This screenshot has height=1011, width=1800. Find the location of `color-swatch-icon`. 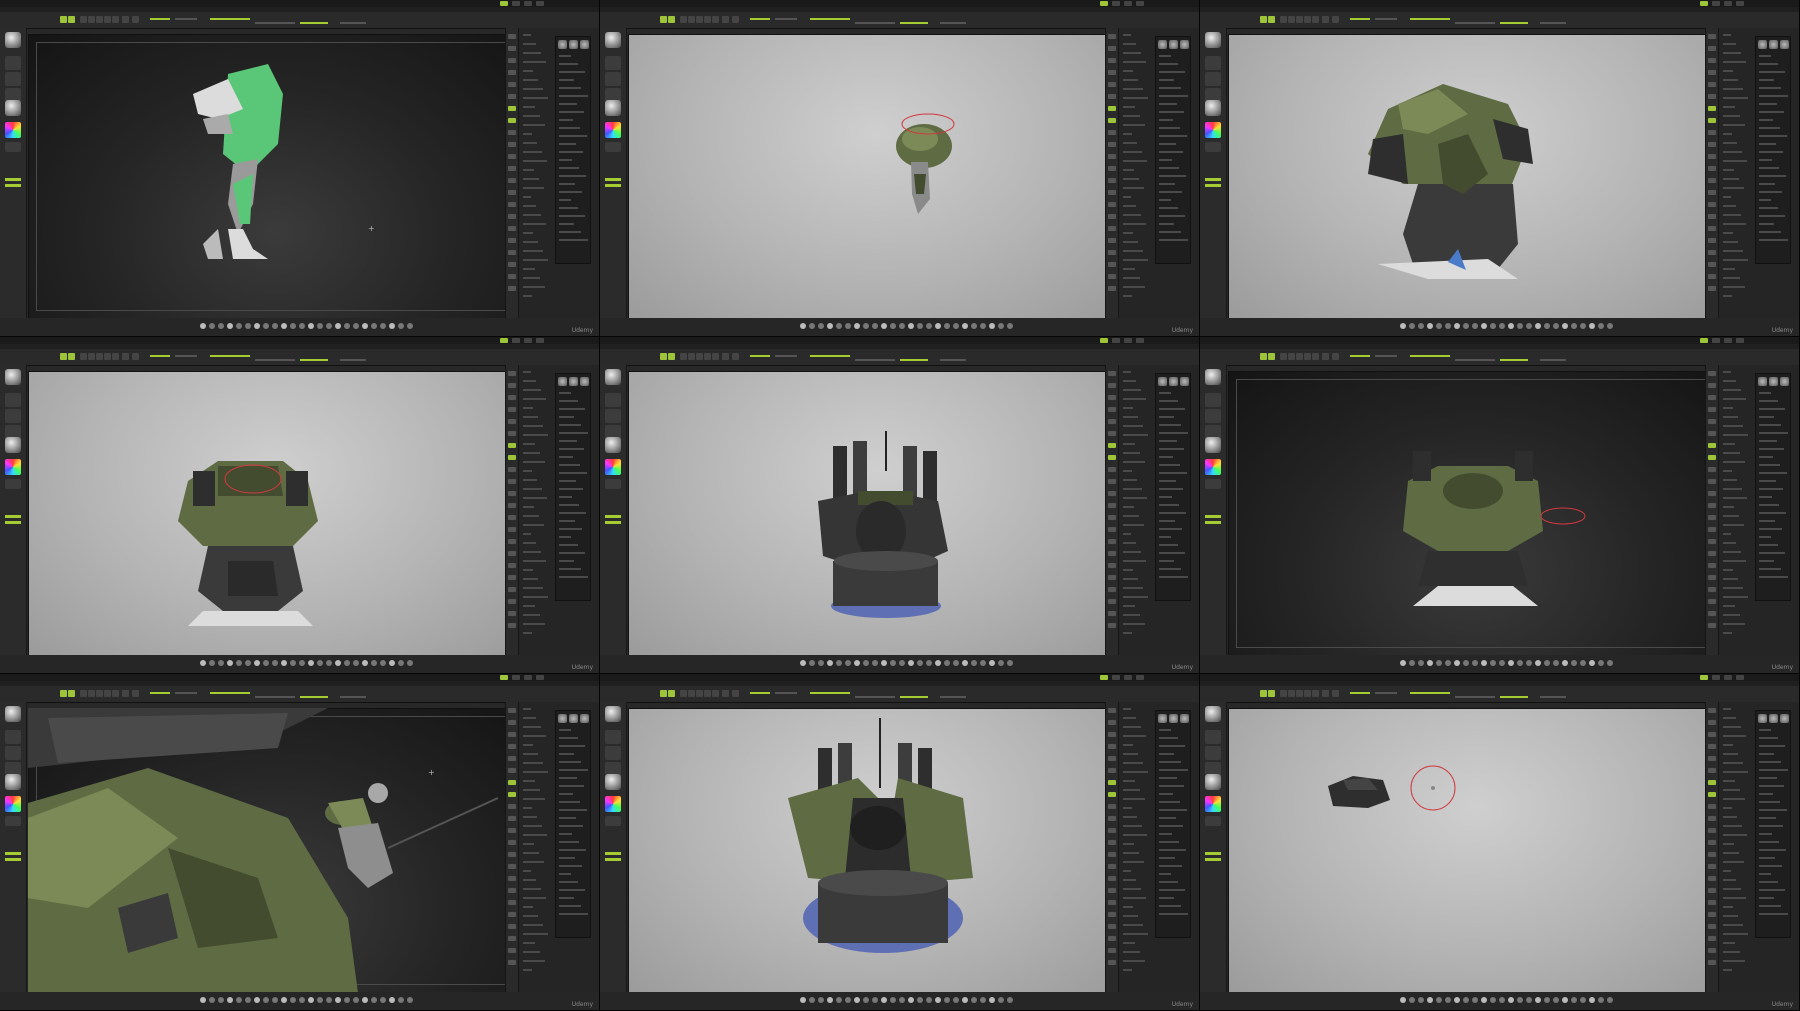

color-swatch-icon is located at coordinates (13, 484).